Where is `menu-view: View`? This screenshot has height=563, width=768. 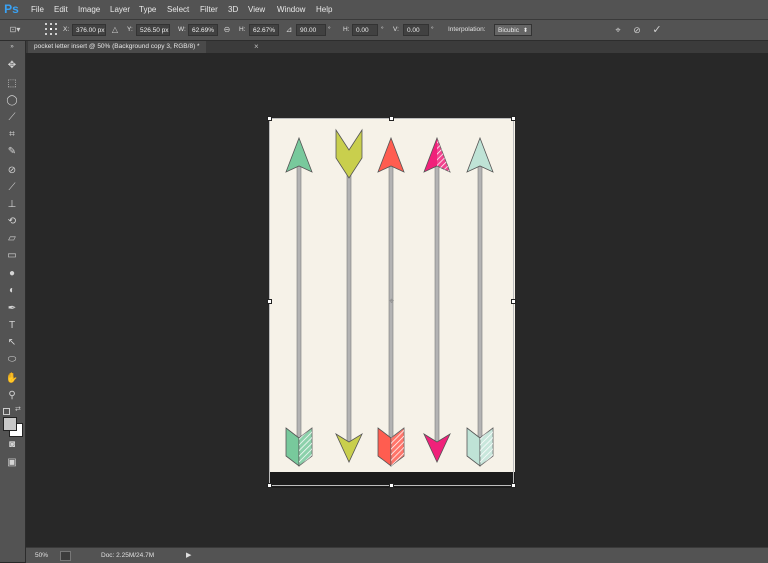
menu-view: View is located at coordinates (256, 9).